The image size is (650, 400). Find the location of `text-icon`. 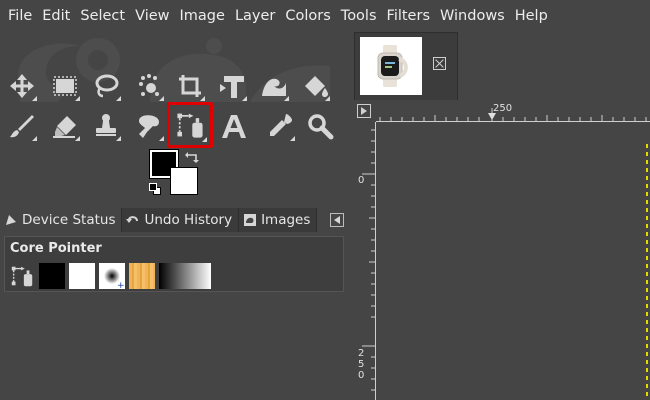

text-icon is located at coordinates (234, 126).